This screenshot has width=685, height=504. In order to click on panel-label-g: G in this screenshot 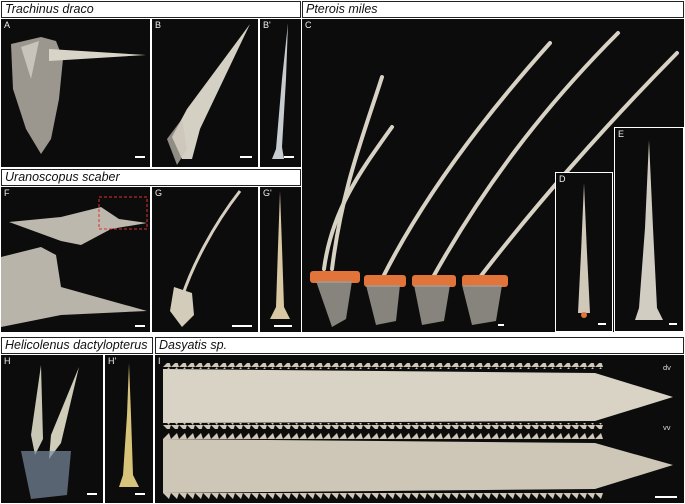, I will do `click(159, 193)`.